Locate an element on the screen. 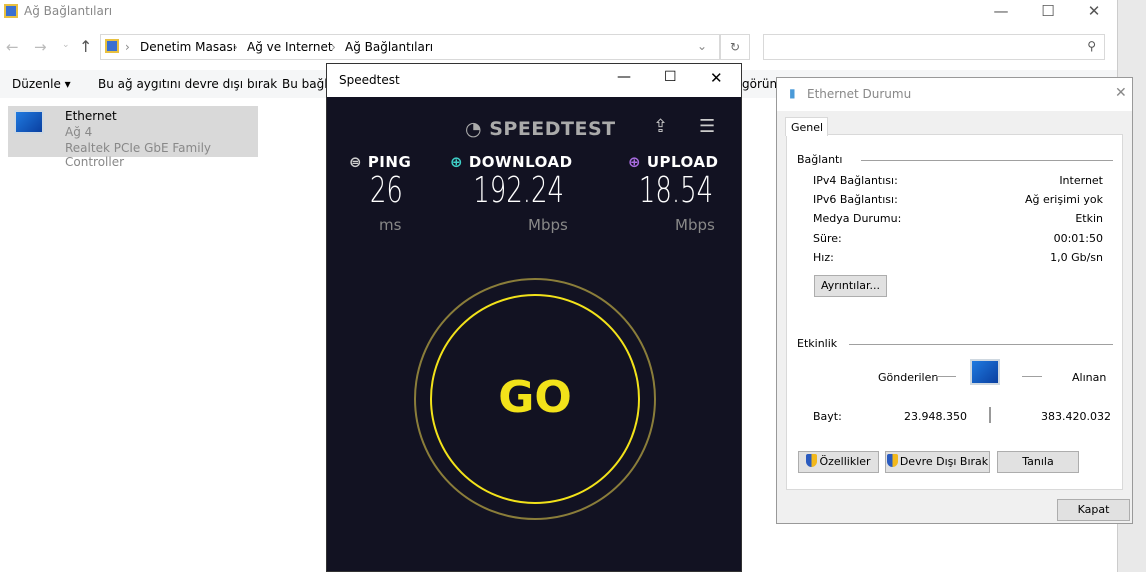 This screenshot has width=1146, height=572. download-unit: Mbps is located at coordinates (548, 225).